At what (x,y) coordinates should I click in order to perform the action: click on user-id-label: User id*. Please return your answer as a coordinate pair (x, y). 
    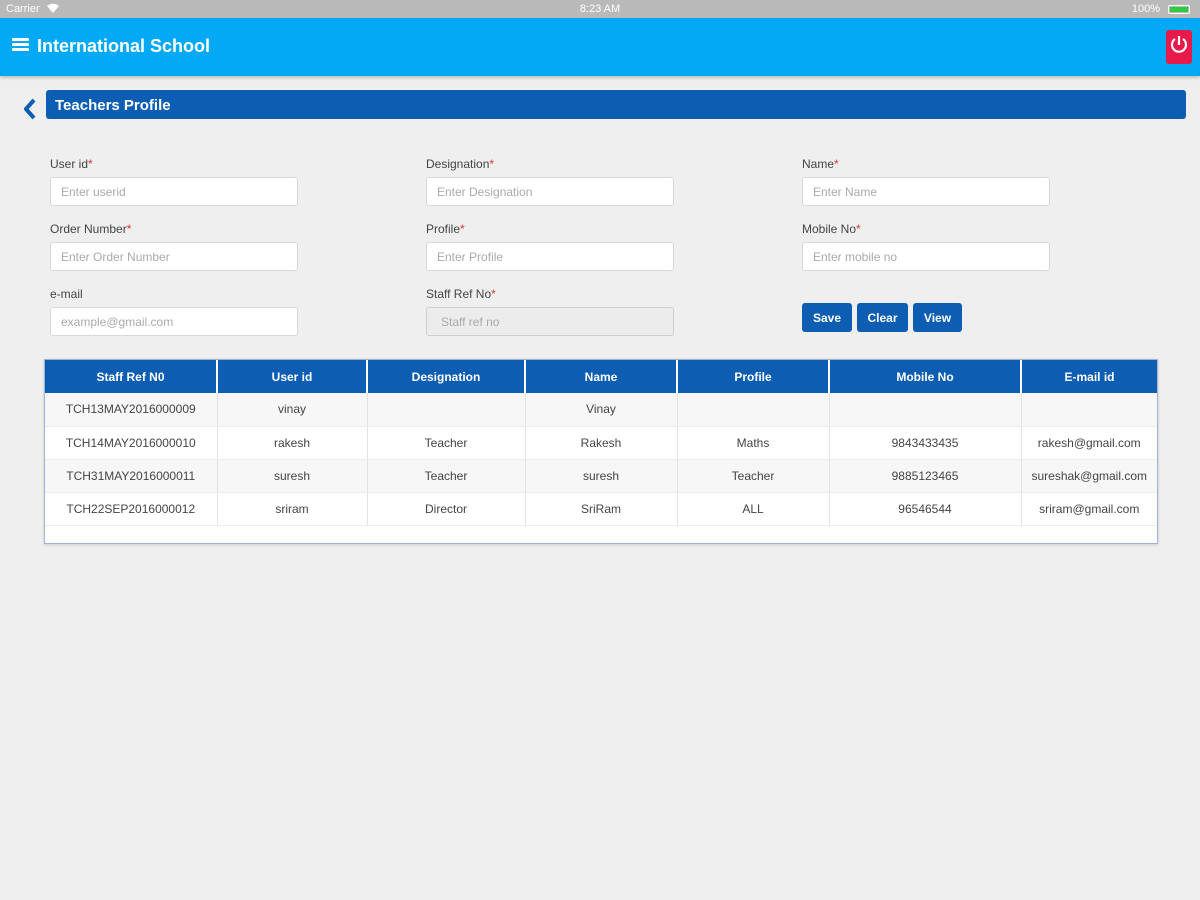
    Looking at the image, I should click on (71, 164).